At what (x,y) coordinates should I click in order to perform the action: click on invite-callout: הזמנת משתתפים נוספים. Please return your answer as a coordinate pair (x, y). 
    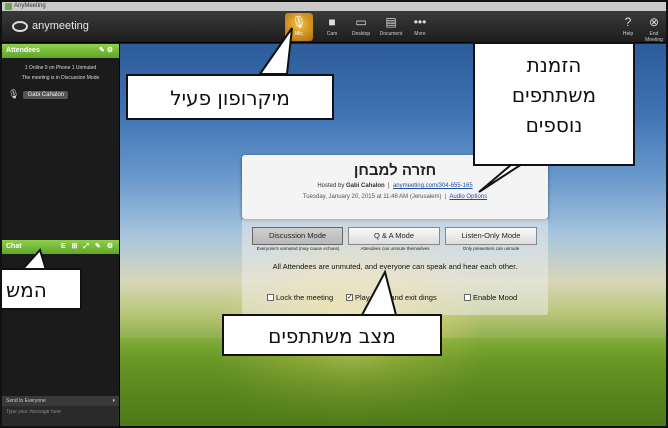
    Looking at the image, I should click on (554, 104).